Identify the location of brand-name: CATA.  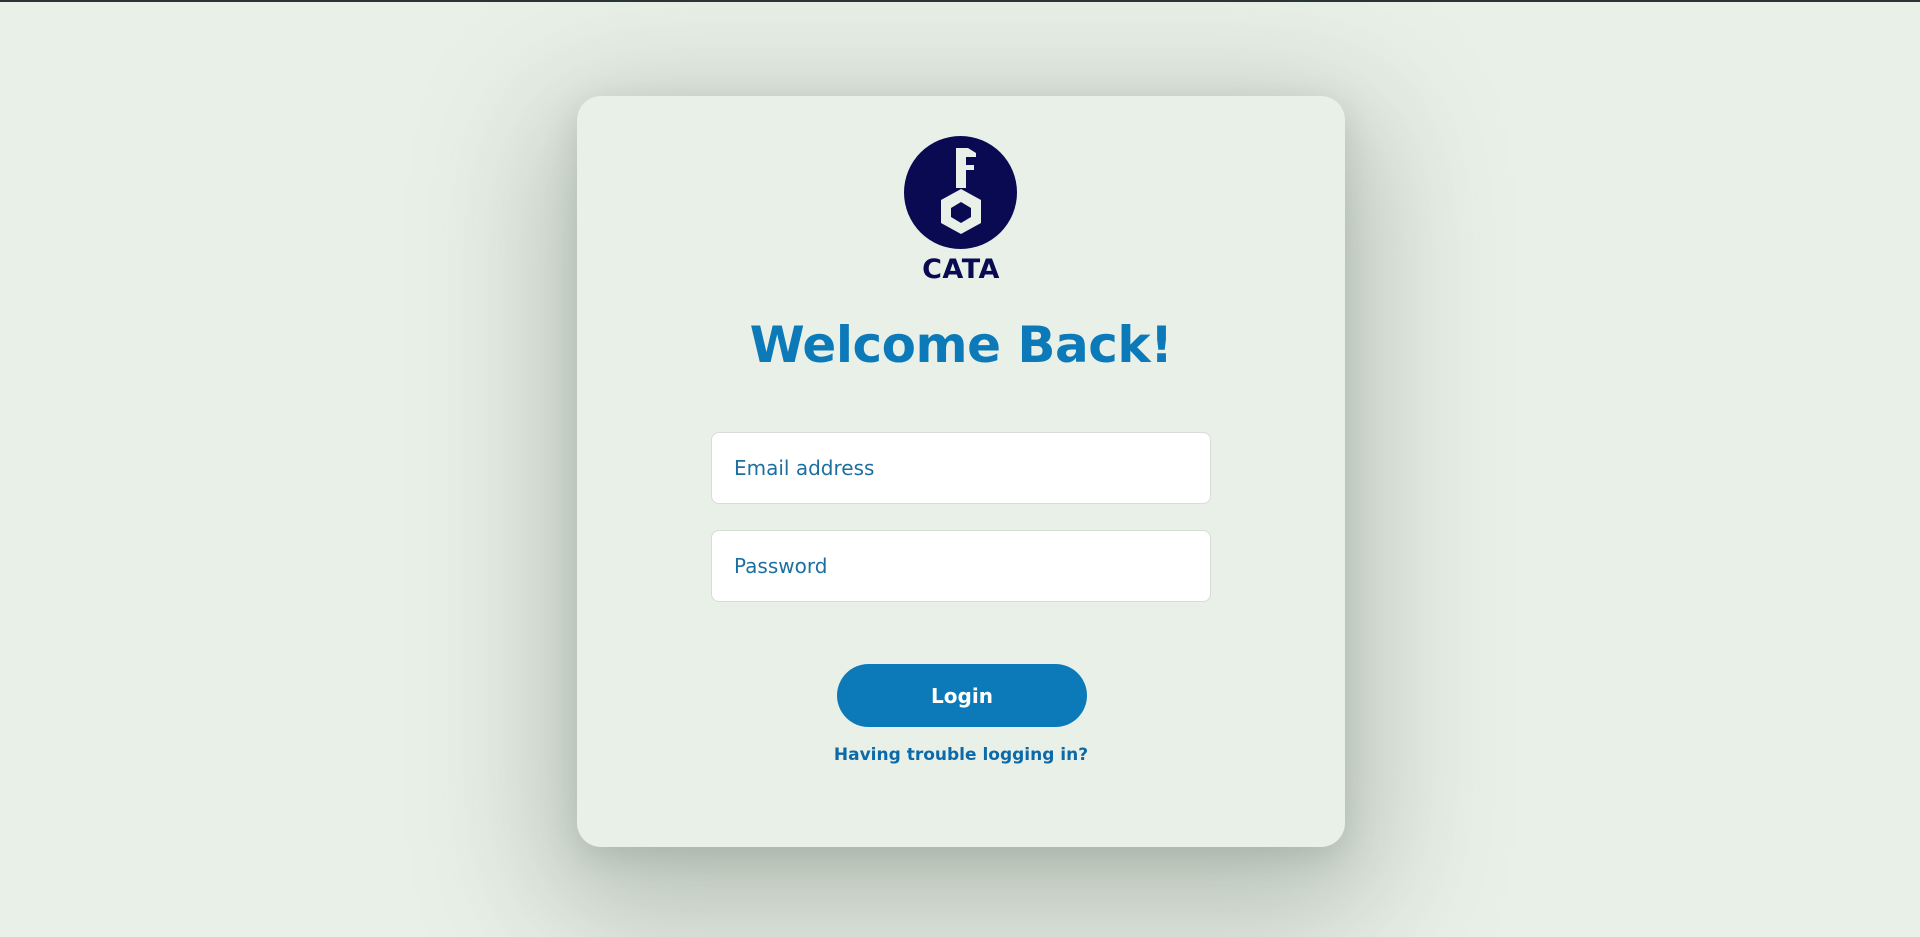
(961, 269).